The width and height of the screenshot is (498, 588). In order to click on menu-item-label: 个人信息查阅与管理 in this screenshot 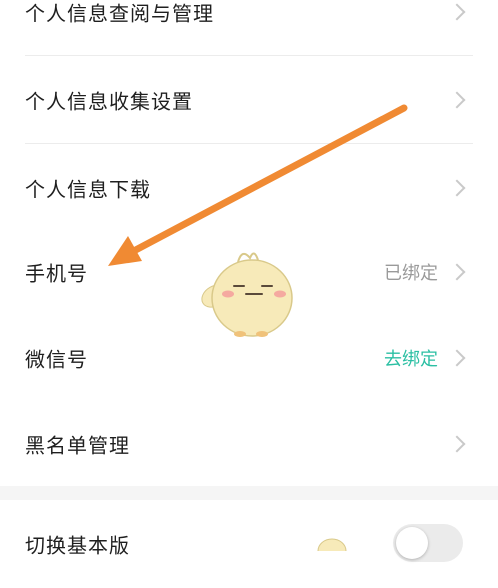, I will do `click(119, 13)`.